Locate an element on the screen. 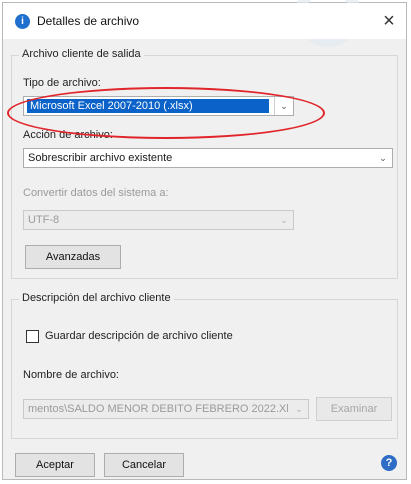 Image resolution: width=411 pixels, height=484 pixels. advanced-button: Avanzadas is located at coordinates (73, 257).